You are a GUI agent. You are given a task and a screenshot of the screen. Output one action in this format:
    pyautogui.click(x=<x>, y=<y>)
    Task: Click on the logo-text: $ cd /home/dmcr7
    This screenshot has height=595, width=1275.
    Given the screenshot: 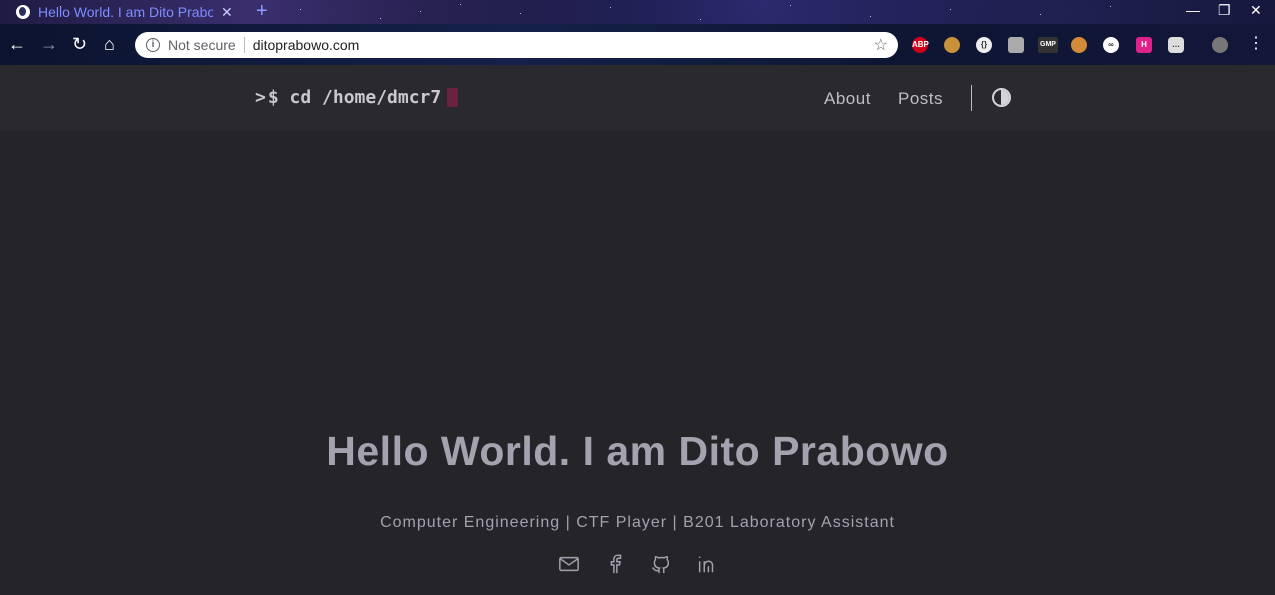 What is the action you would take?
    pyautogui.click(x=354, y=97)
    